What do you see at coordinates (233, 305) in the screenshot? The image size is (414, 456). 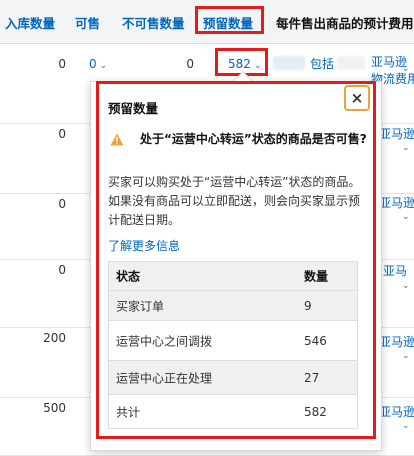 I see `table-row: 买家订单 9` at bounding box center [233, 305].